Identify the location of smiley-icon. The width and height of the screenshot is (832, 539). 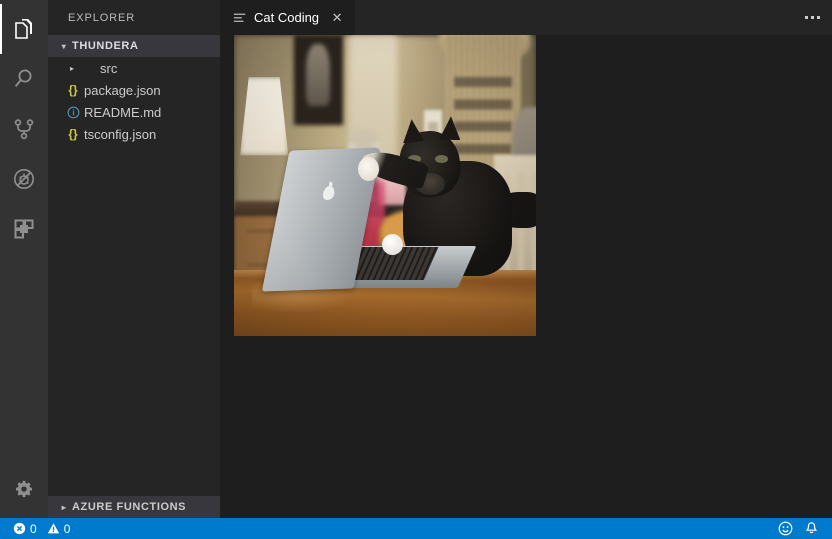
(785, 528).